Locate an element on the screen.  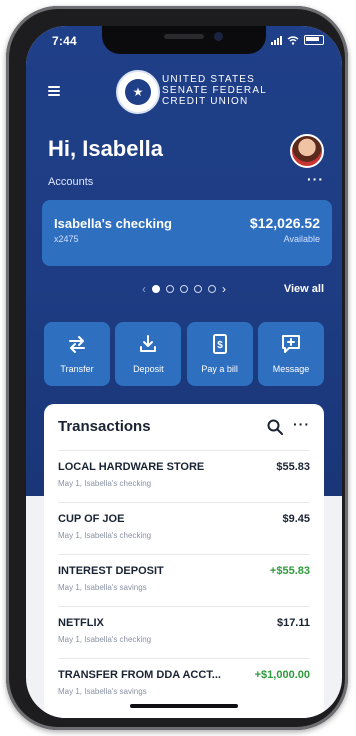
account-balance-label: Available is located at coordinates (301, 239).